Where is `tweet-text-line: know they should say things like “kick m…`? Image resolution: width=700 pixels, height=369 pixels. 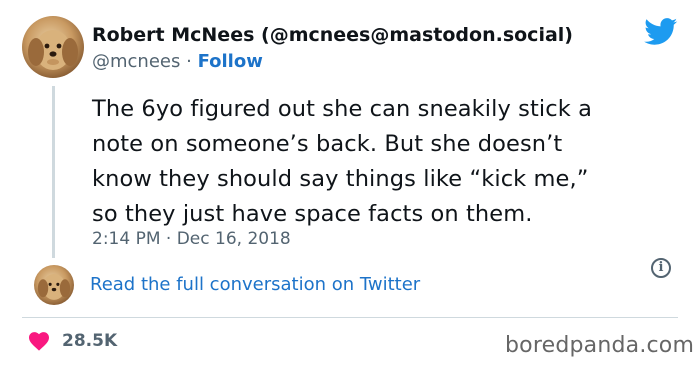 tweet-text-line: know they should say things like “kick m… is located at coordinates (340, 179).